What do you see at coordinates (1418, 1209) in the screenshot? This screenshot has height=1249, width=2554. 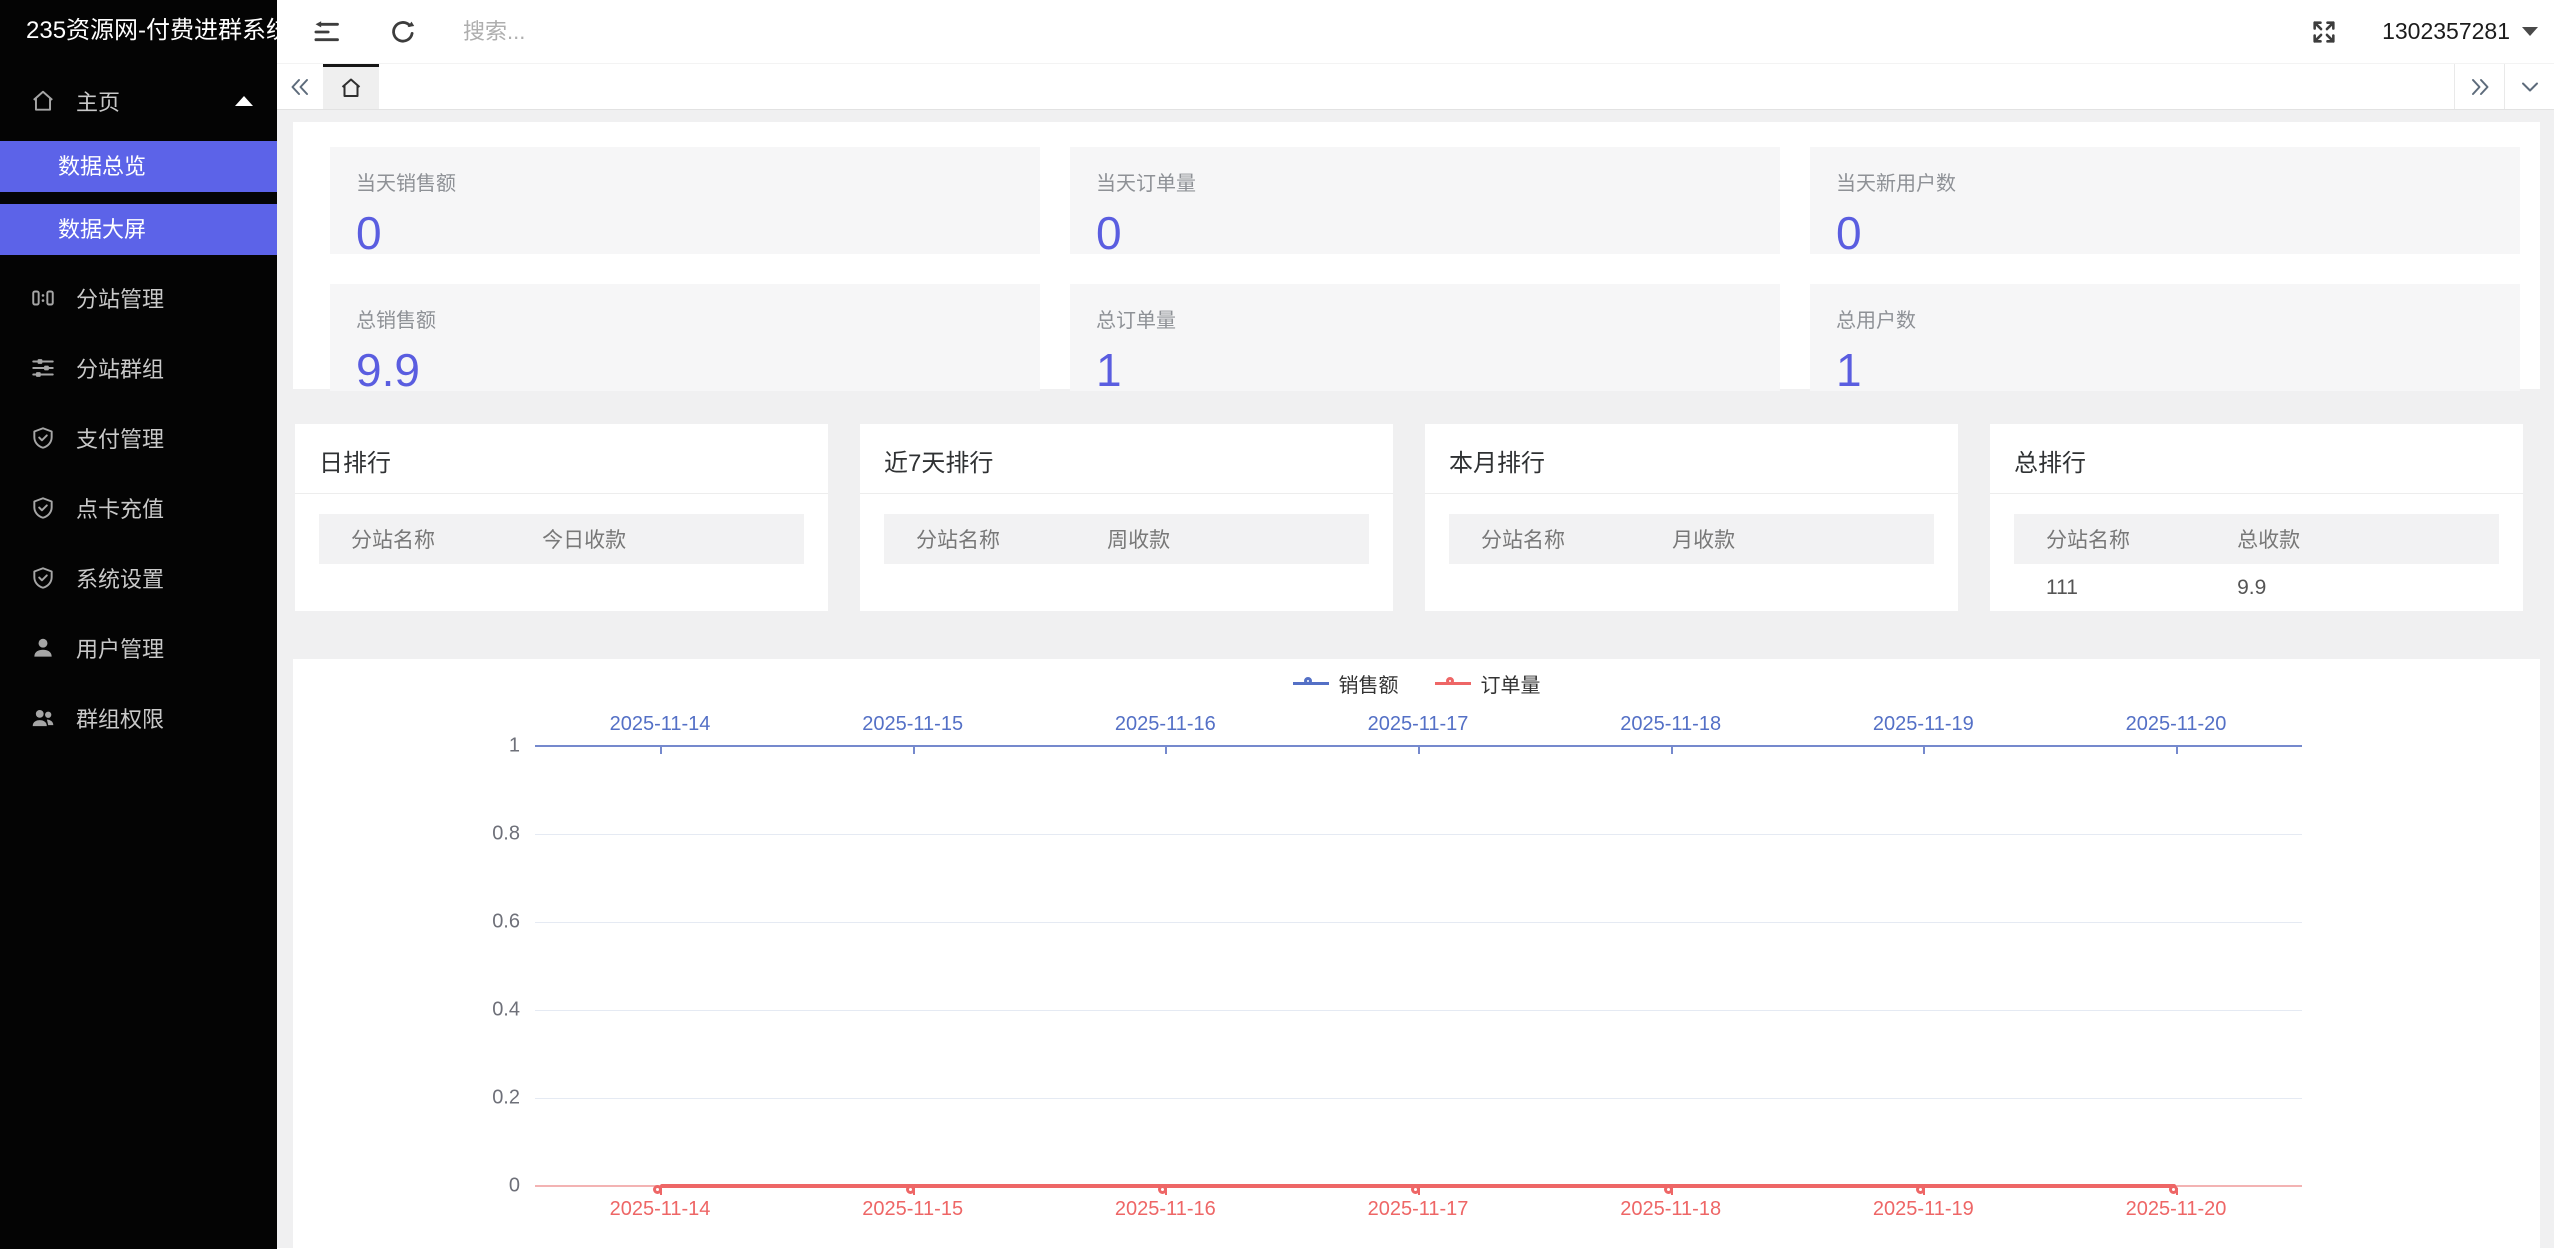 I see `x-axis-bottom-label: 2025-11-17` at bounding box center [1418, 1209].